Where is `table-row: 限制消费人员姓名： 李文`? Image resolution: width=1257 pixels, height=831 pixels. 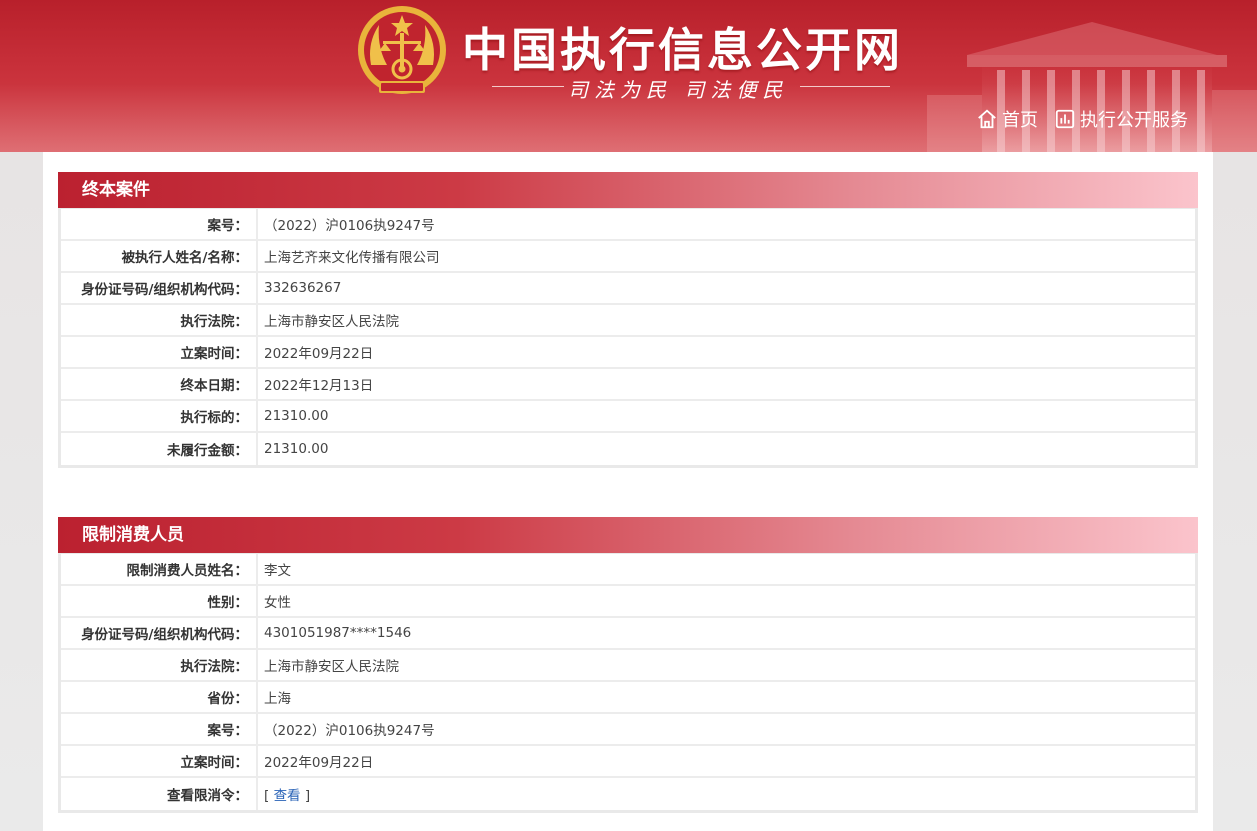 table-row: 限制消费人员姓名： 李文 is located at coordinates (628, 570).